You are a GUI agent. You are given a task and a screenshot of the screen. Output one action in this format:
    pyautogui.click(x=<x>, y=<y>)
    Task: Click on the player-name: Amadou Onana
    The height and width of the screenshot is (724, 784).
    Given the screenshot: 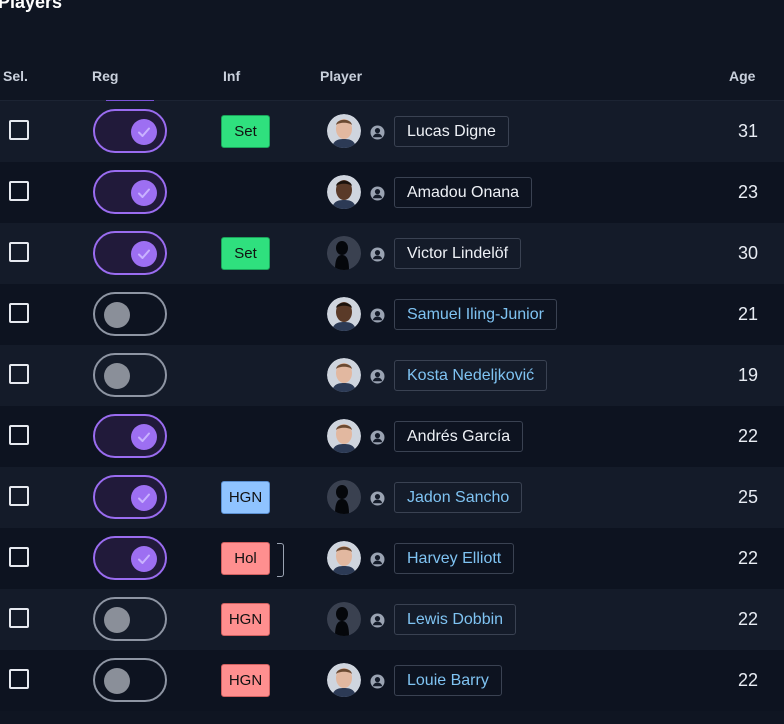 What is the action you would take?
    pyautogui.click(x=463, y=192)
    